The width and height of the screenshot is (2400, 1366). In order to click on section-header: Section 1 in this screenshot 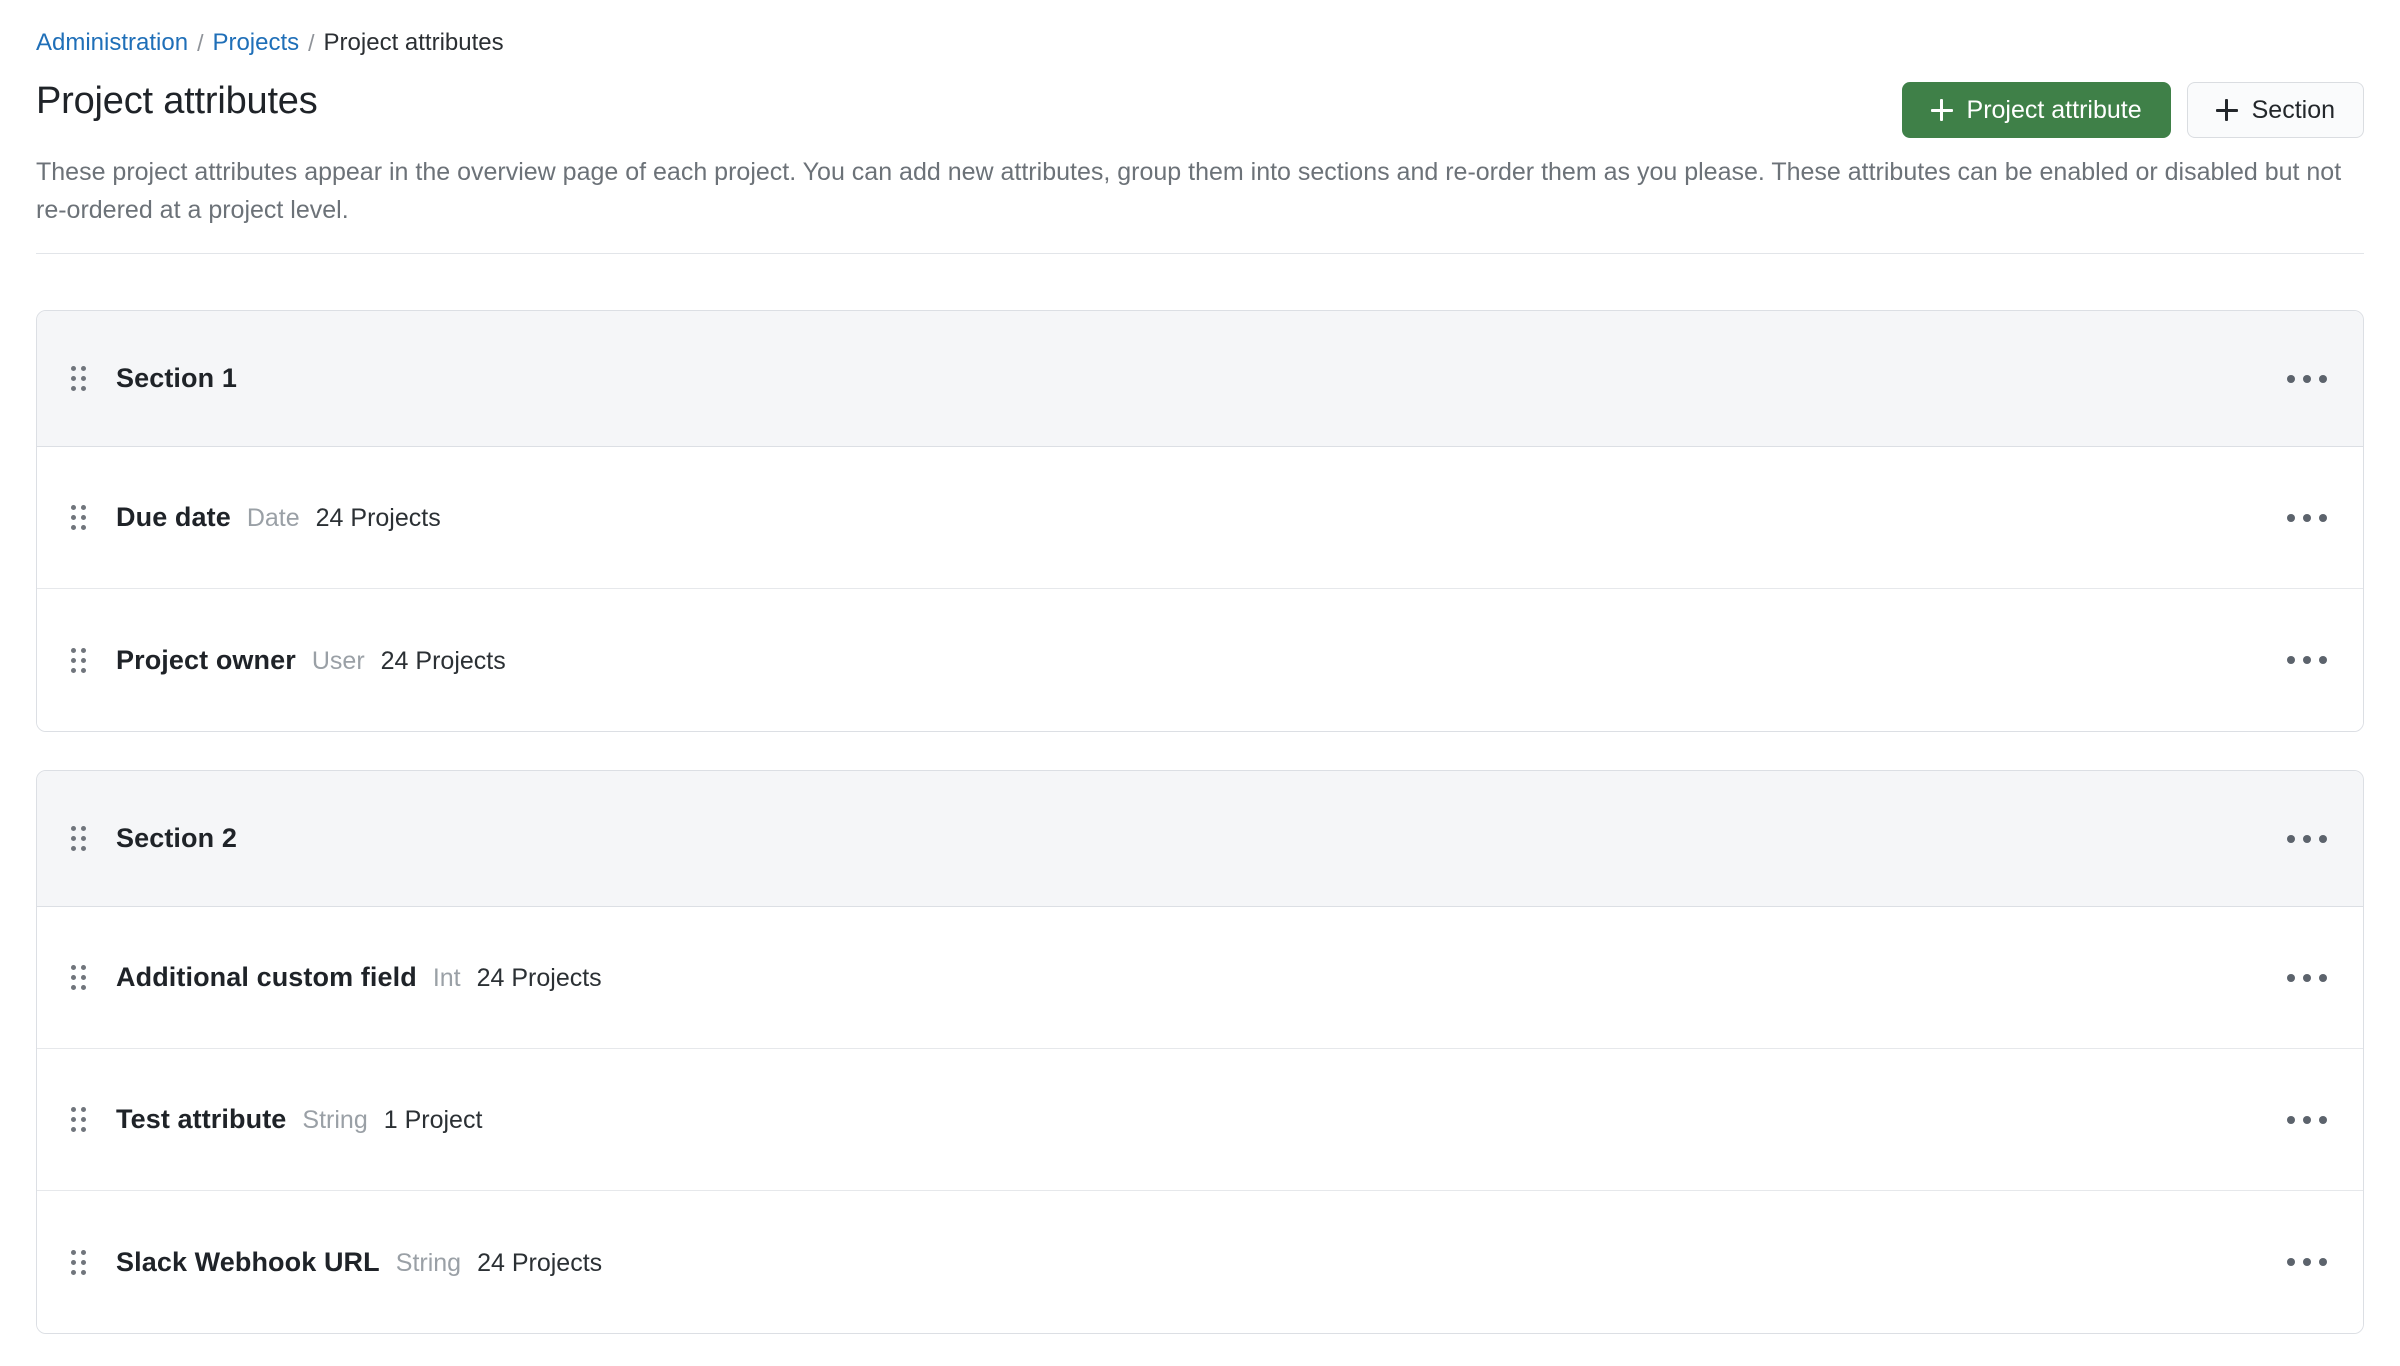, I will do `click(1200, 379)`.